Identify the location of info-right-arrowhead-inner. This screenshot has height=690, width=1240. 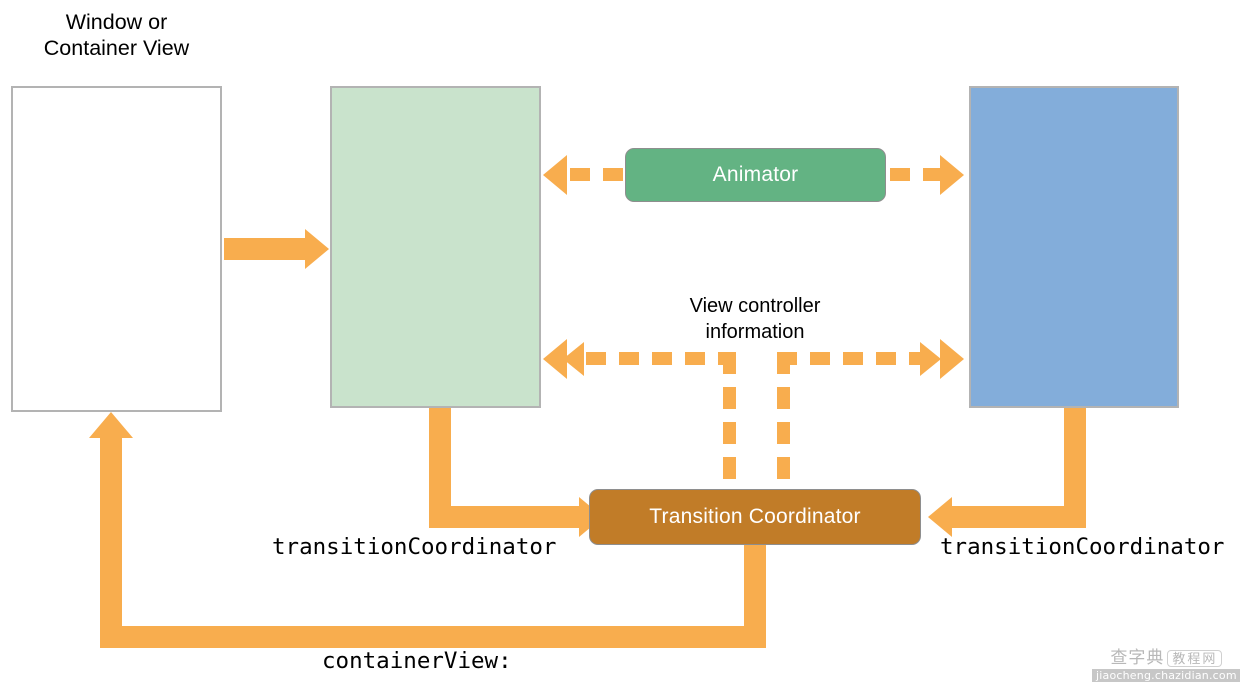
(930, 359).